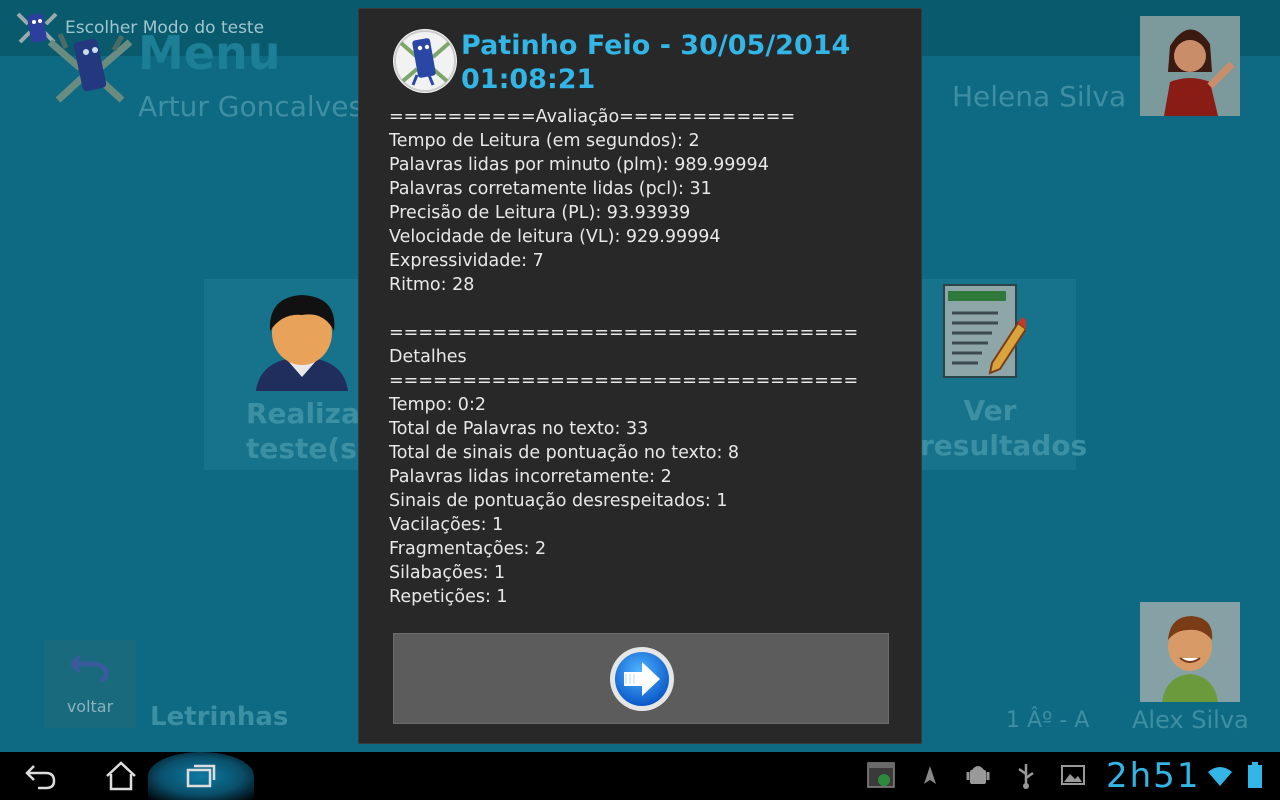 The image size is (1280, 800). I want to click on home-icon, so click(121, 776).